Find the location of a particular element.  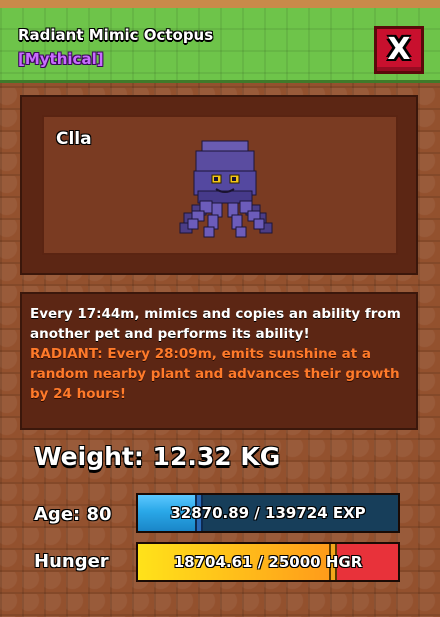

pet-name: Radiant Mimic Octopus is located at coordinates (116, 35).